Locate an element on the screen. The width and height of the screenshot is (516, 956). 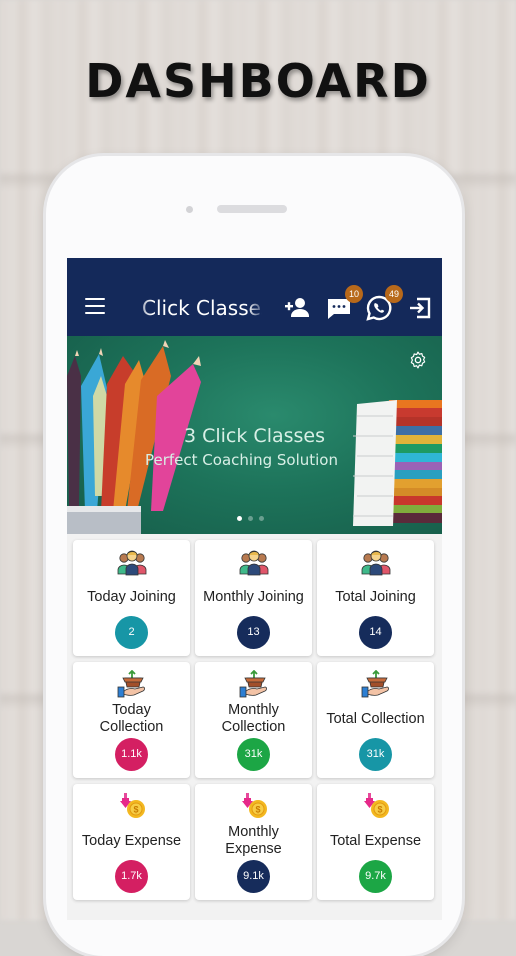
messages-button: 10 is located at coordinates (344, 303).